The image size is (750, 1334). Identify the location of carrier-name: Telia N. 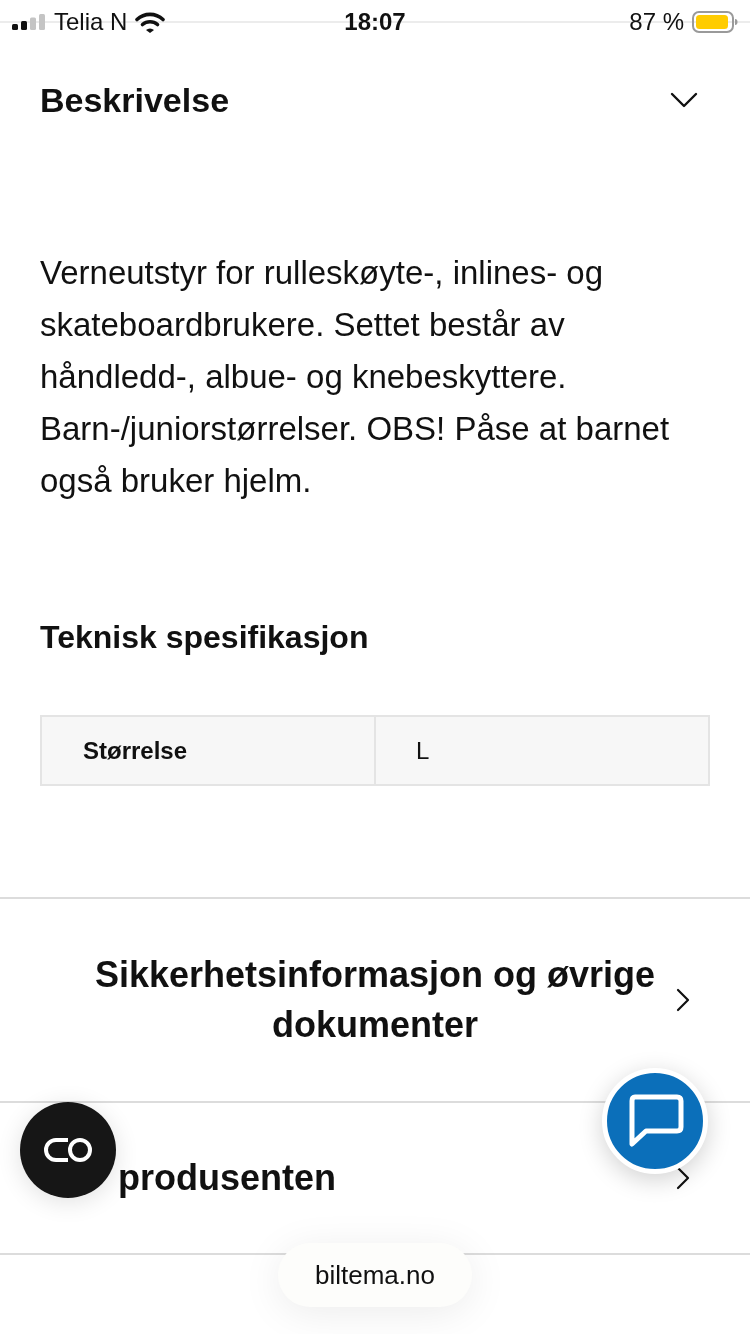
(91, 22).